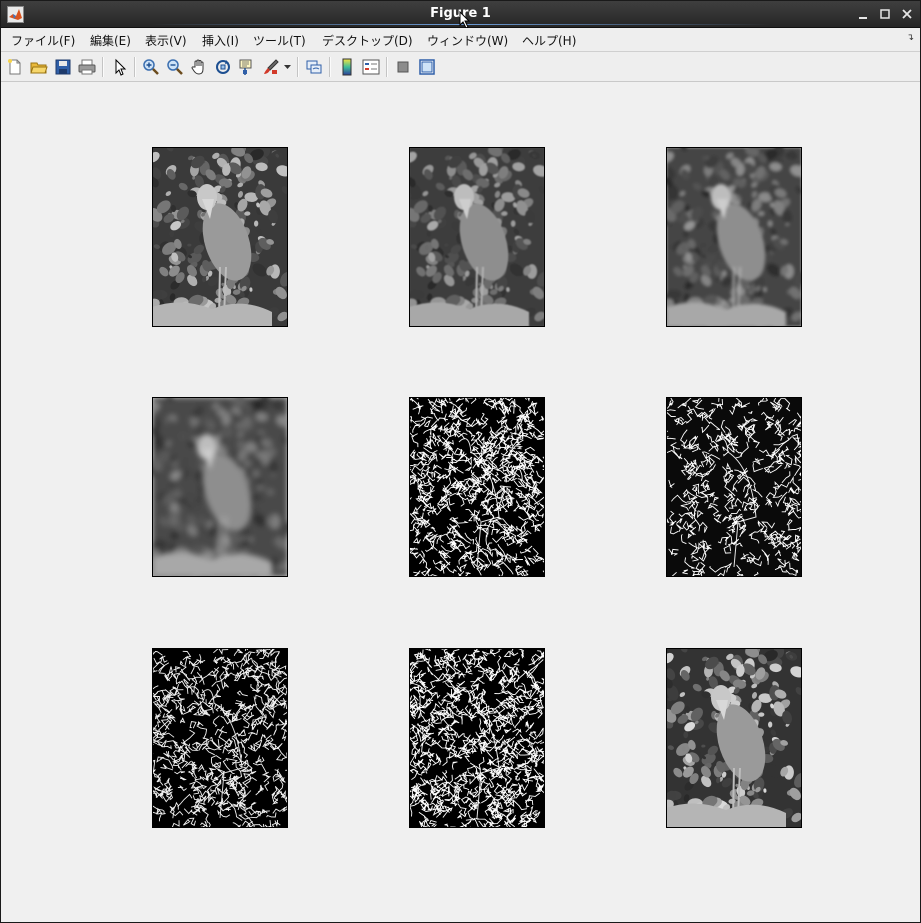 The width and height of the screenshot is (921, 923). What do you see at coordinates (247, 67) in the screenshot?
I see `data-cursor-icon` at bounding box center [247, 67].